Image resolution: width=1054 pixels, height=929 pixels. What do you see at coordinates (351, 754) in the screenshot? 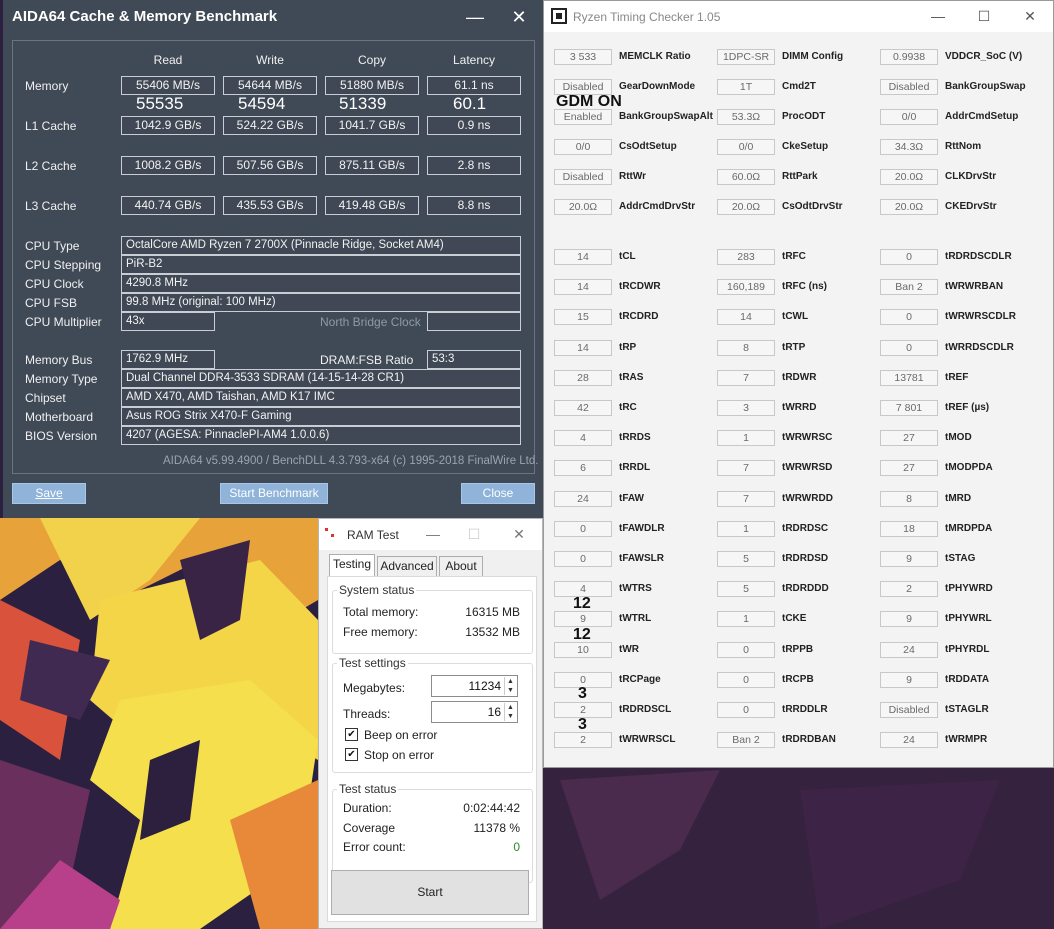
I see `stop-on-error-checkbox: ✔` at bounding box center [351, 754].